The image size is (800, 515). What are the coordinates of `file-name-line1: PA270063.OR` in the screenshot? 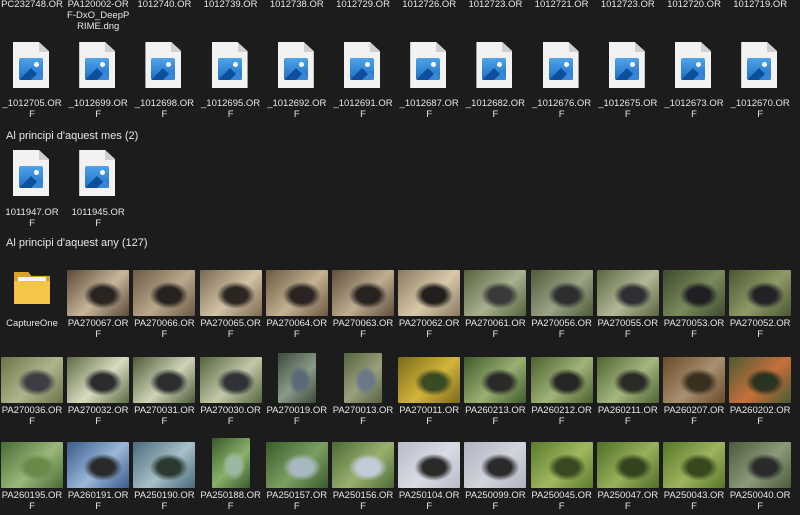 It's located at (363, 323).